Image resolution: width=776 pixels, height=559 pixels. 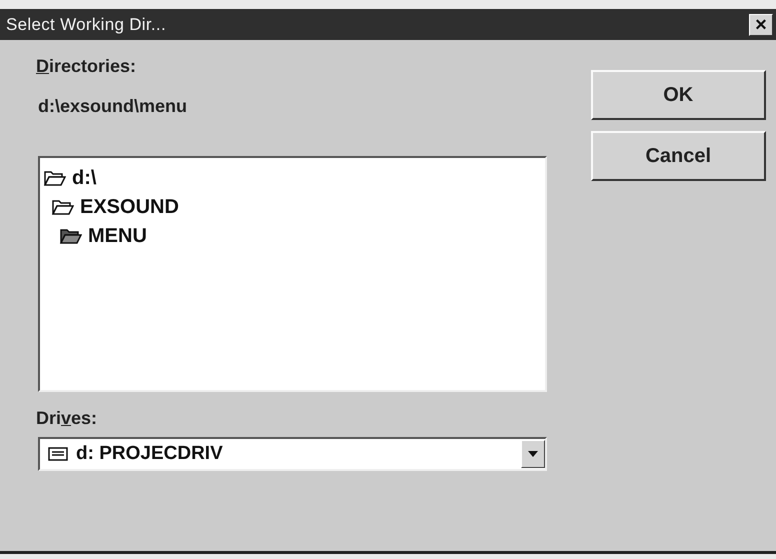 I want to click on caret-icon, so click(x=533, y=454).